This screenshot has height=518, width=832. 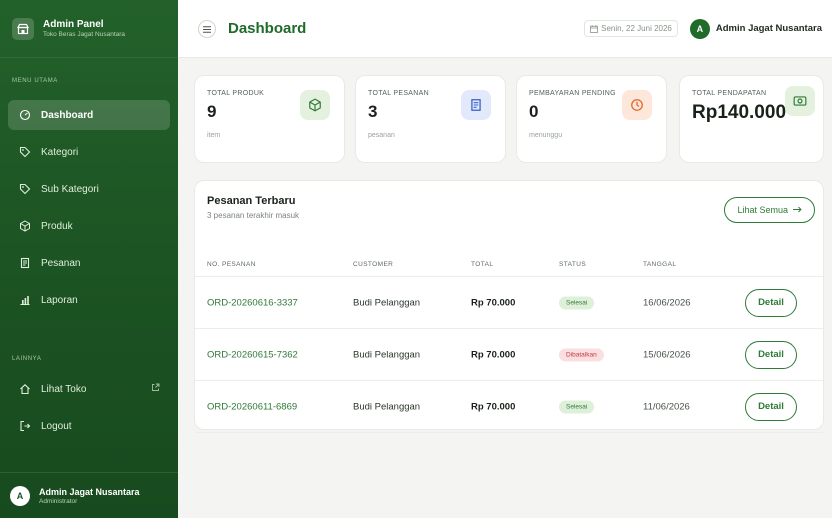 What do you see at coordinates (25, 300) in the screenshot?
I see `bar-chart-icon` at bounding box center [25, 300].